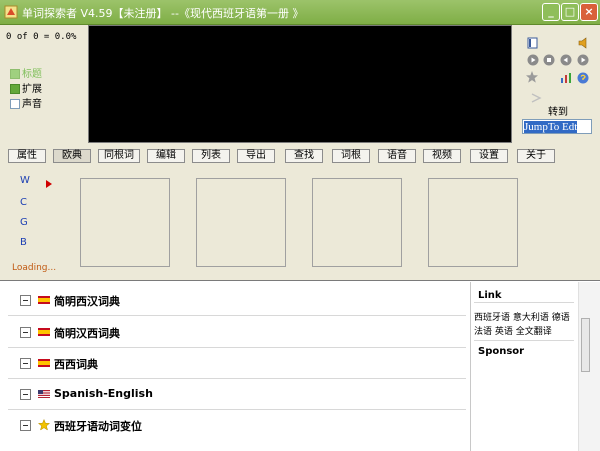  Describe the element at coordinates (501, 351) in the screenshot. I see `sponsor-title: Sponsor` at that location.